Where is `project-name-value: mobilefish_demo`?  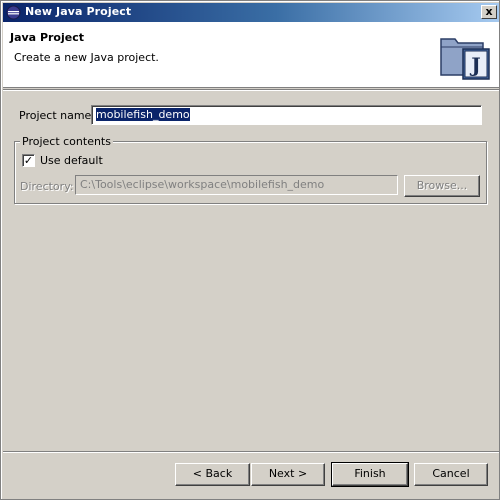
project-name-value: mobilefish_demo is located at coordinates (143, 114).